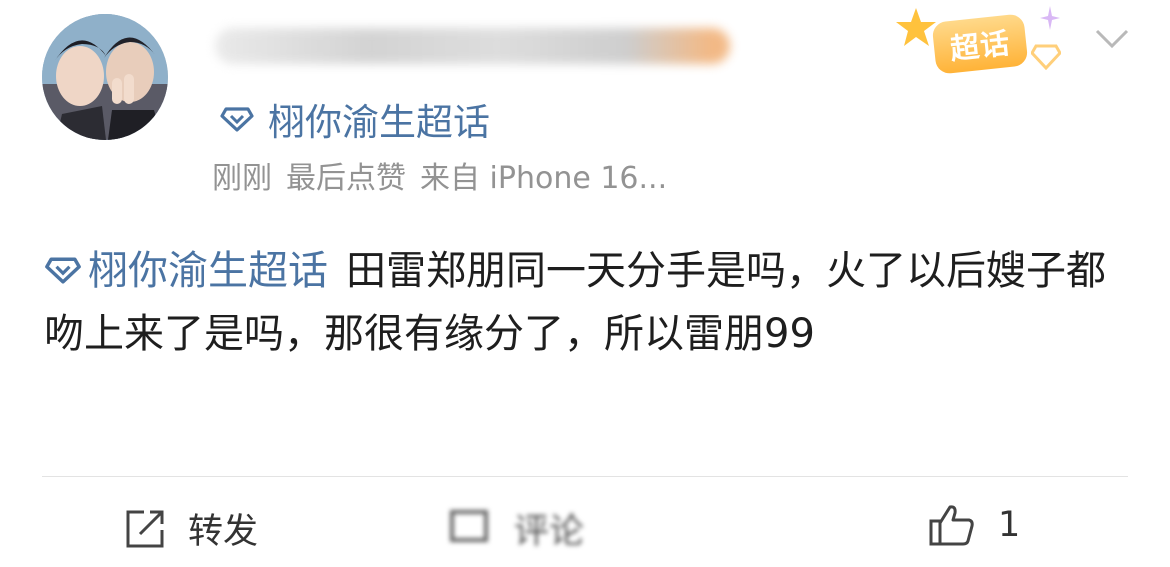 This screenshot has width=1170, height=567. I want to click on repost-label: 转发, so click(223, 532).